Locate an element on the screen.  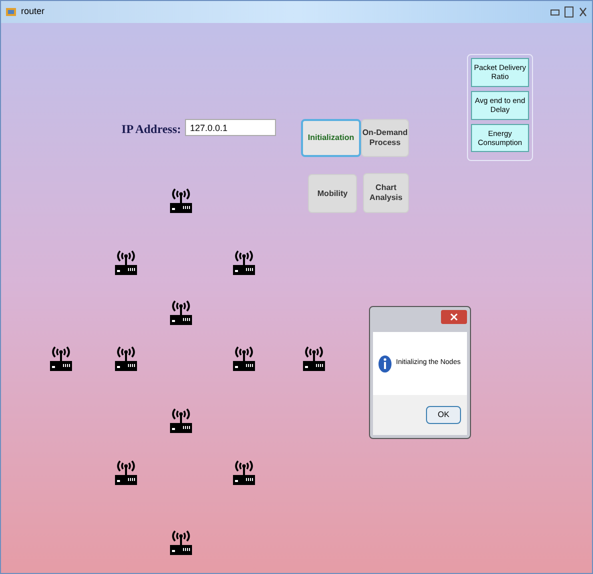
ok-button: OK is located at coordinates (443, 415).